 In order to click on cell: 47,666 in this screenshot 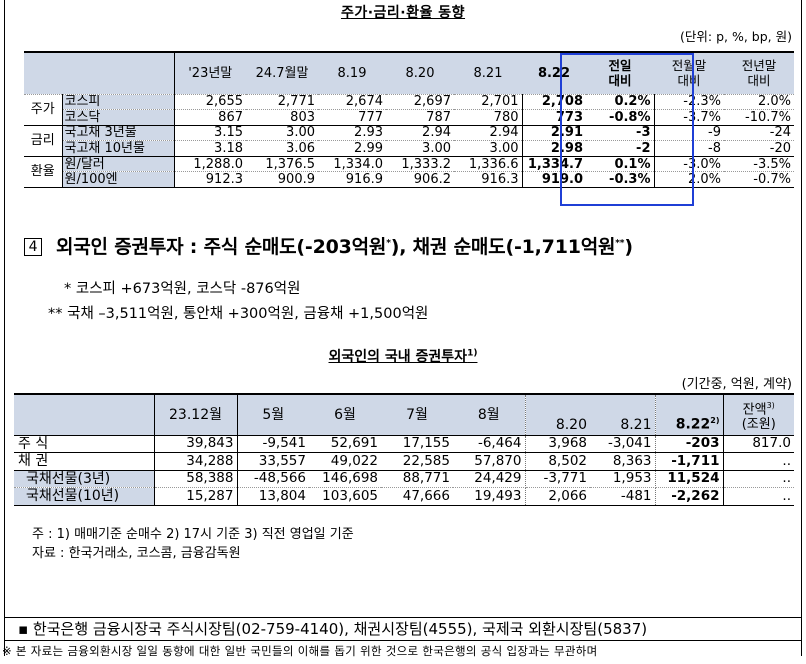, I will do `click(417, 496)`.